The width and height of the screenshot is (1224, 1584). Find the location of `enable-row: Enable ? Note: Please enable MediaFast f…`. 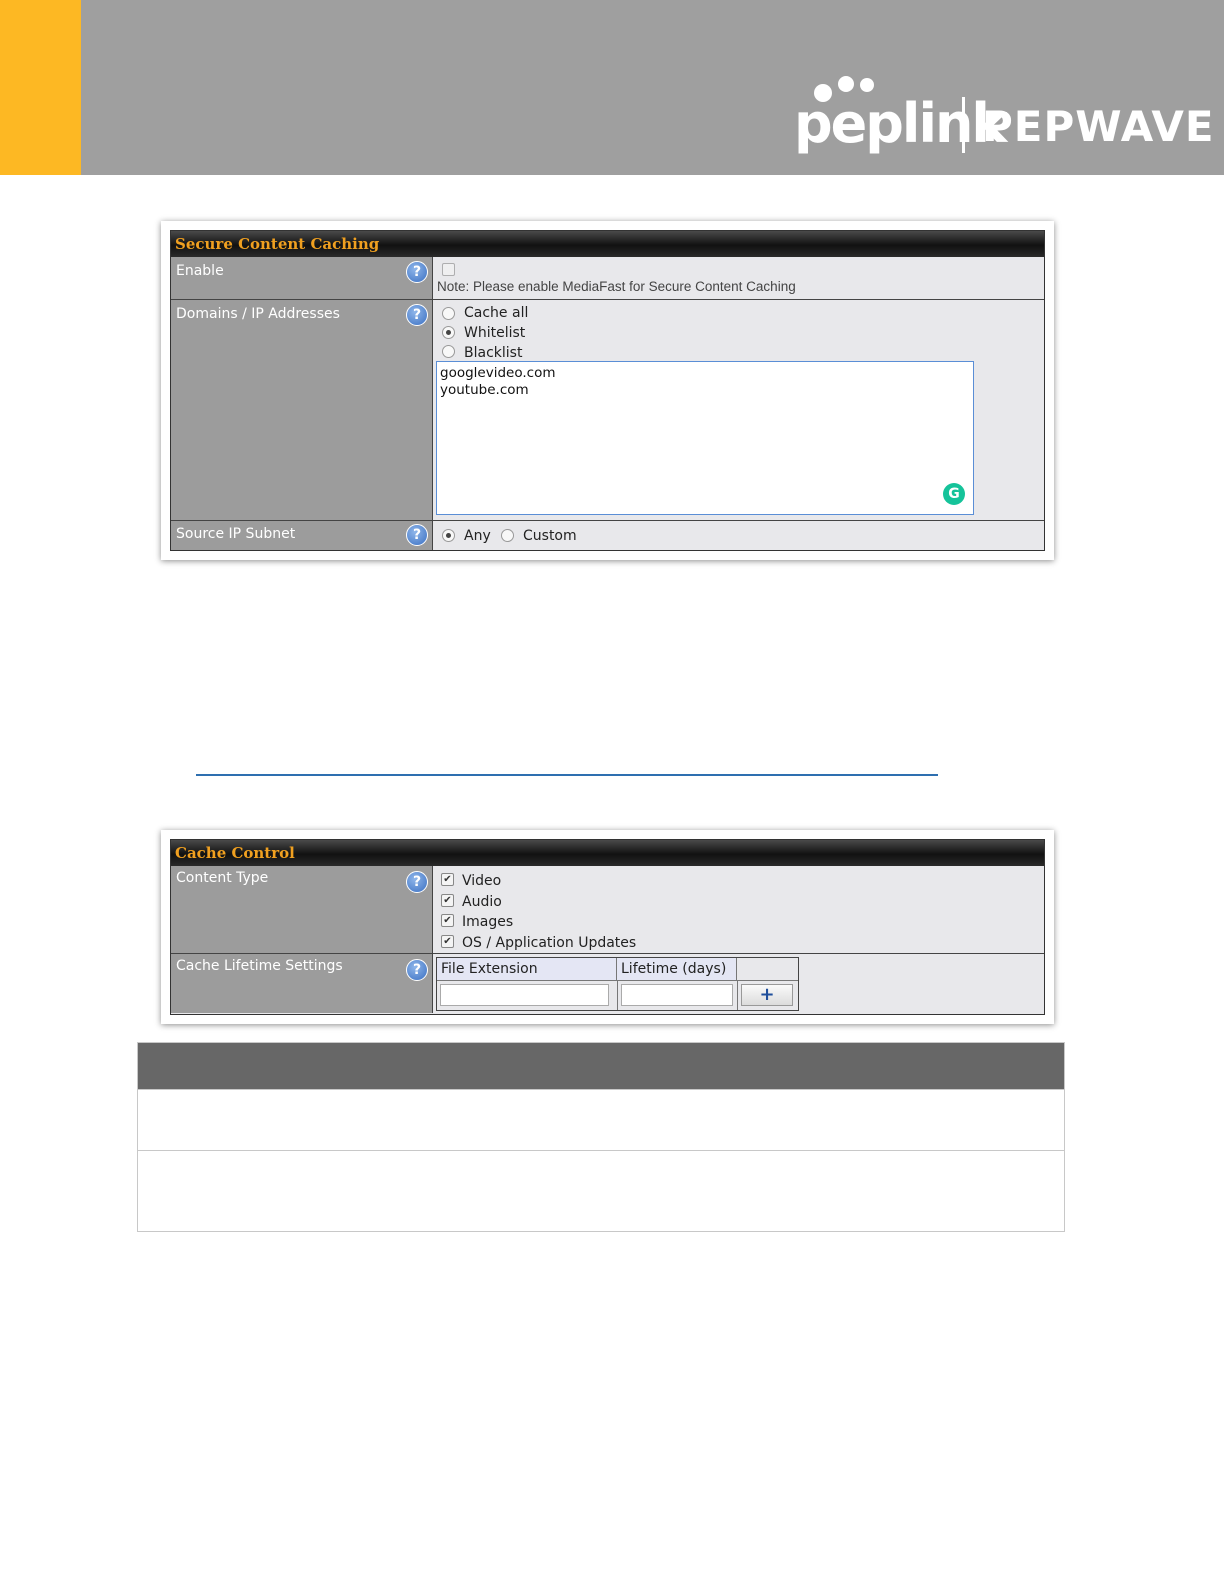

enable-row: Enable ? Note: Please enable MediaFast f… is located at coordinates (607, 278).